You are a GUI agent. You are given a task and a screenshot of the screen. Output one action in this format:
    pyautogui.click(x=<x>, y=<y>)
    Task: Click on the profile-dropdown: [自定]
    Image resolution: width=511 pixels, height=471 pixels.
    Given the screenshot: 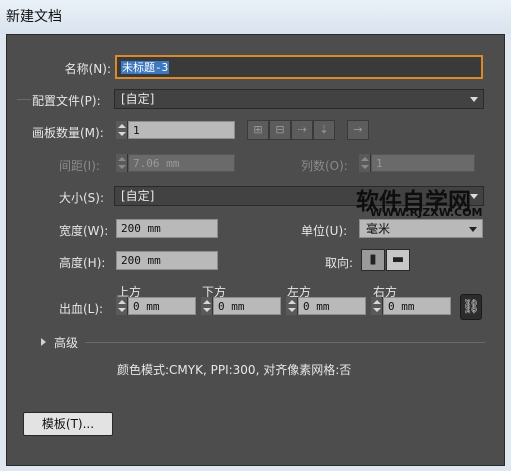 What is the action you would take?
    pyautogui.click(x=299, y=99)
    